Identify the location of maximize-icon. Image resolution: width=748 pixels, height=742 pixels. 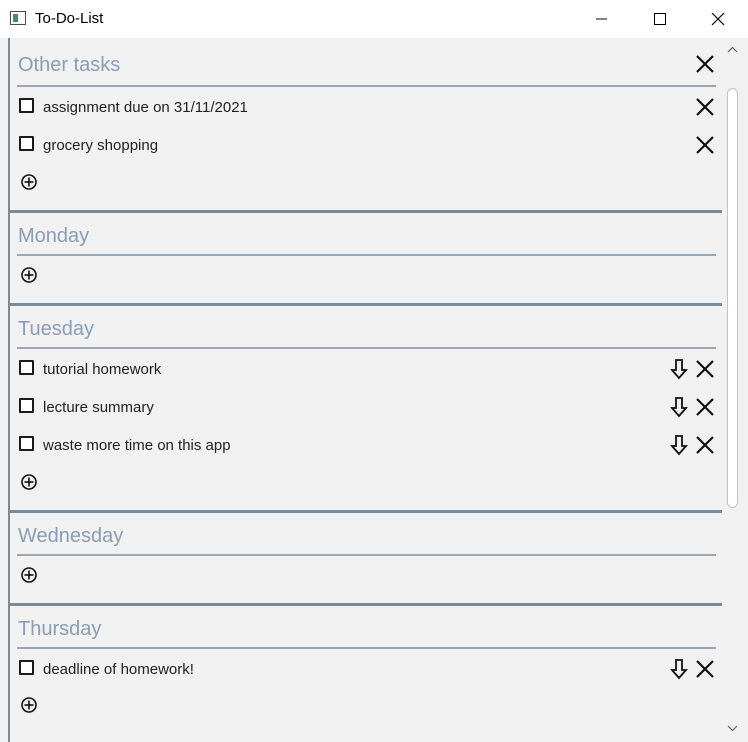
(660, 19).